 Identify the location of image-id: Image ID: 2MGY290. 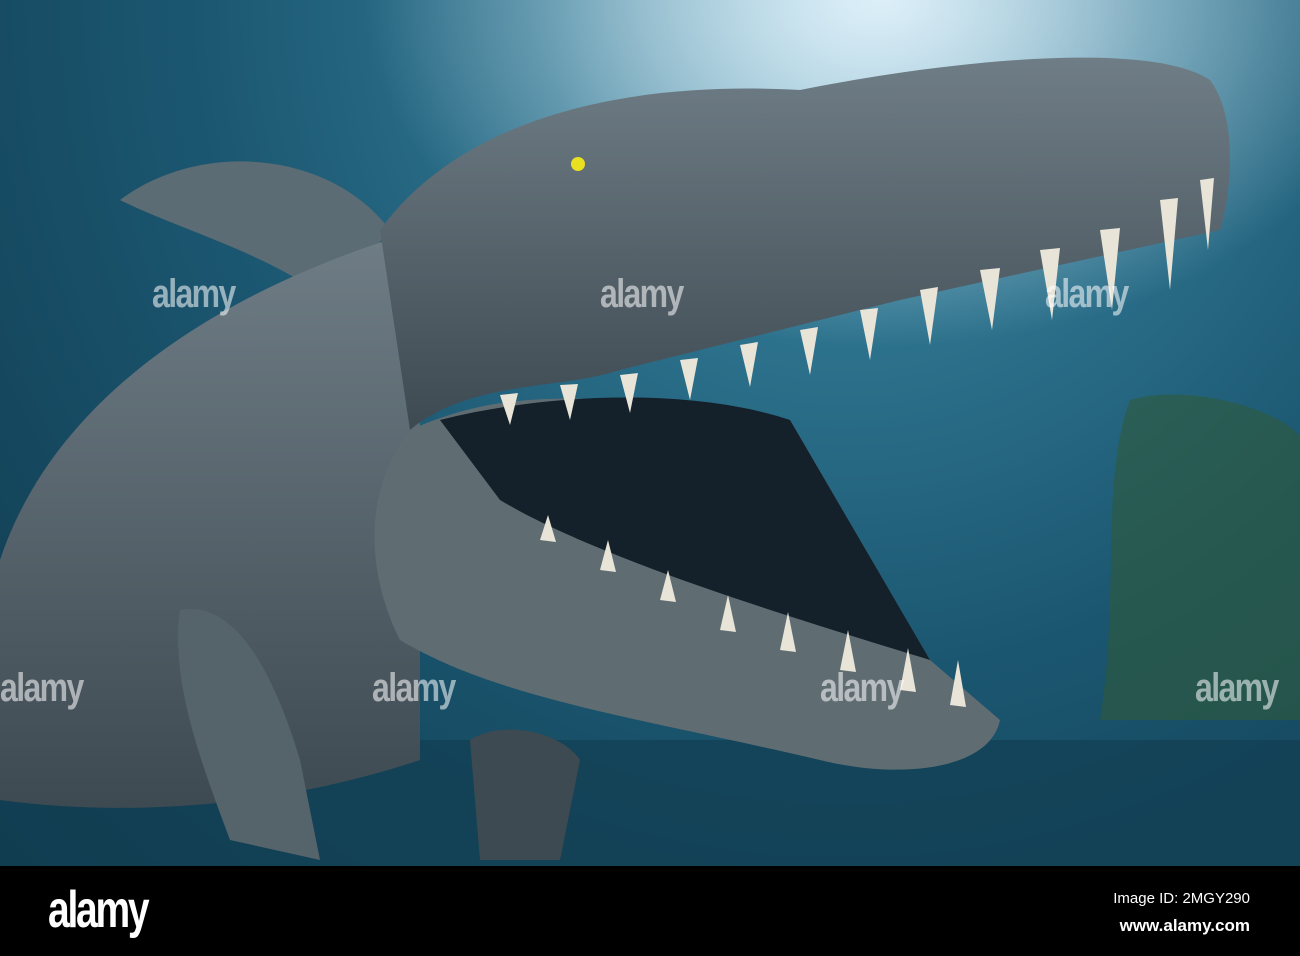
(1181, 898).